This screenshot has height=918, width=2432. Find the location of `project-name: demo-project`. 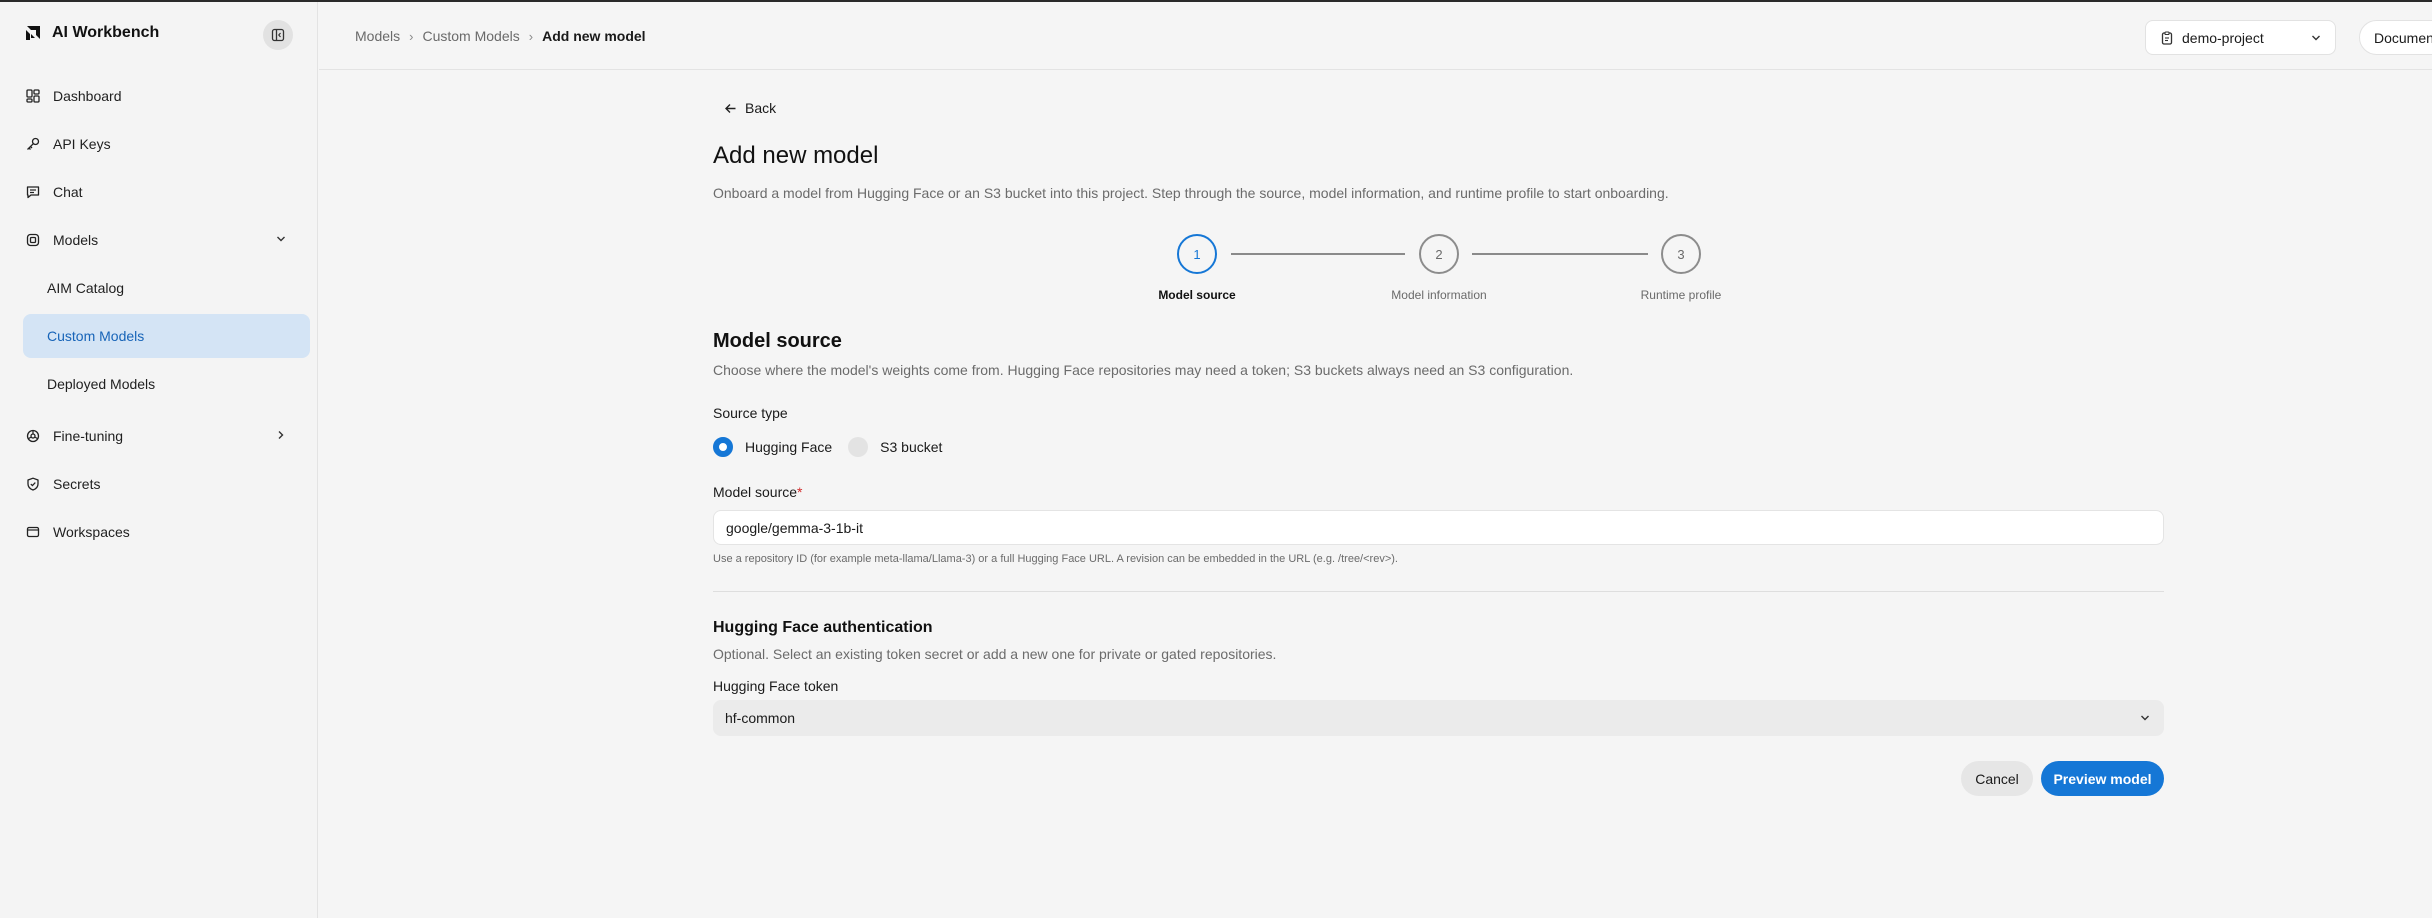

project-name: demo-project is located at coordinates (2223, 37).